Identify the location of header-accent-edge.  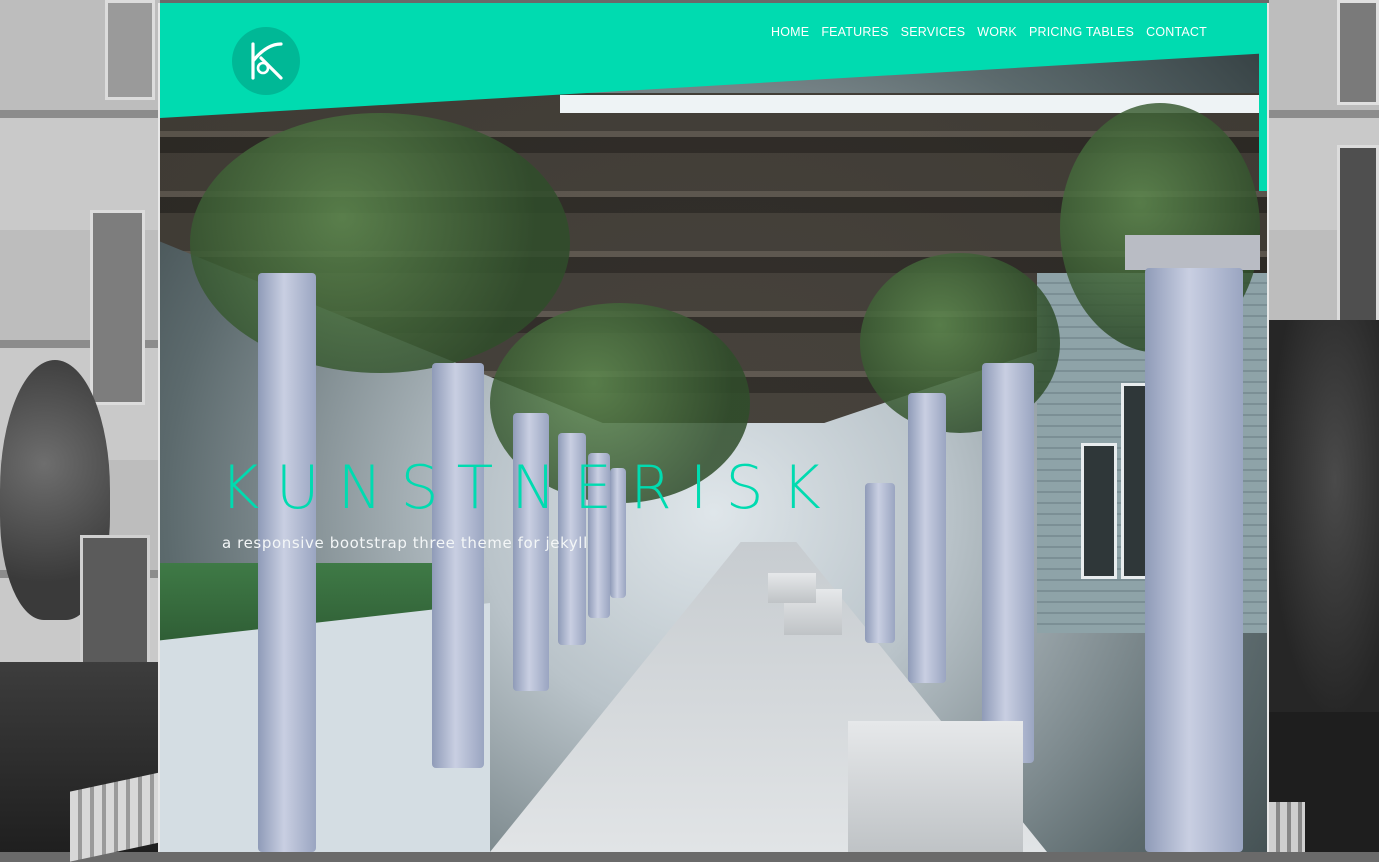
(1263, 121).